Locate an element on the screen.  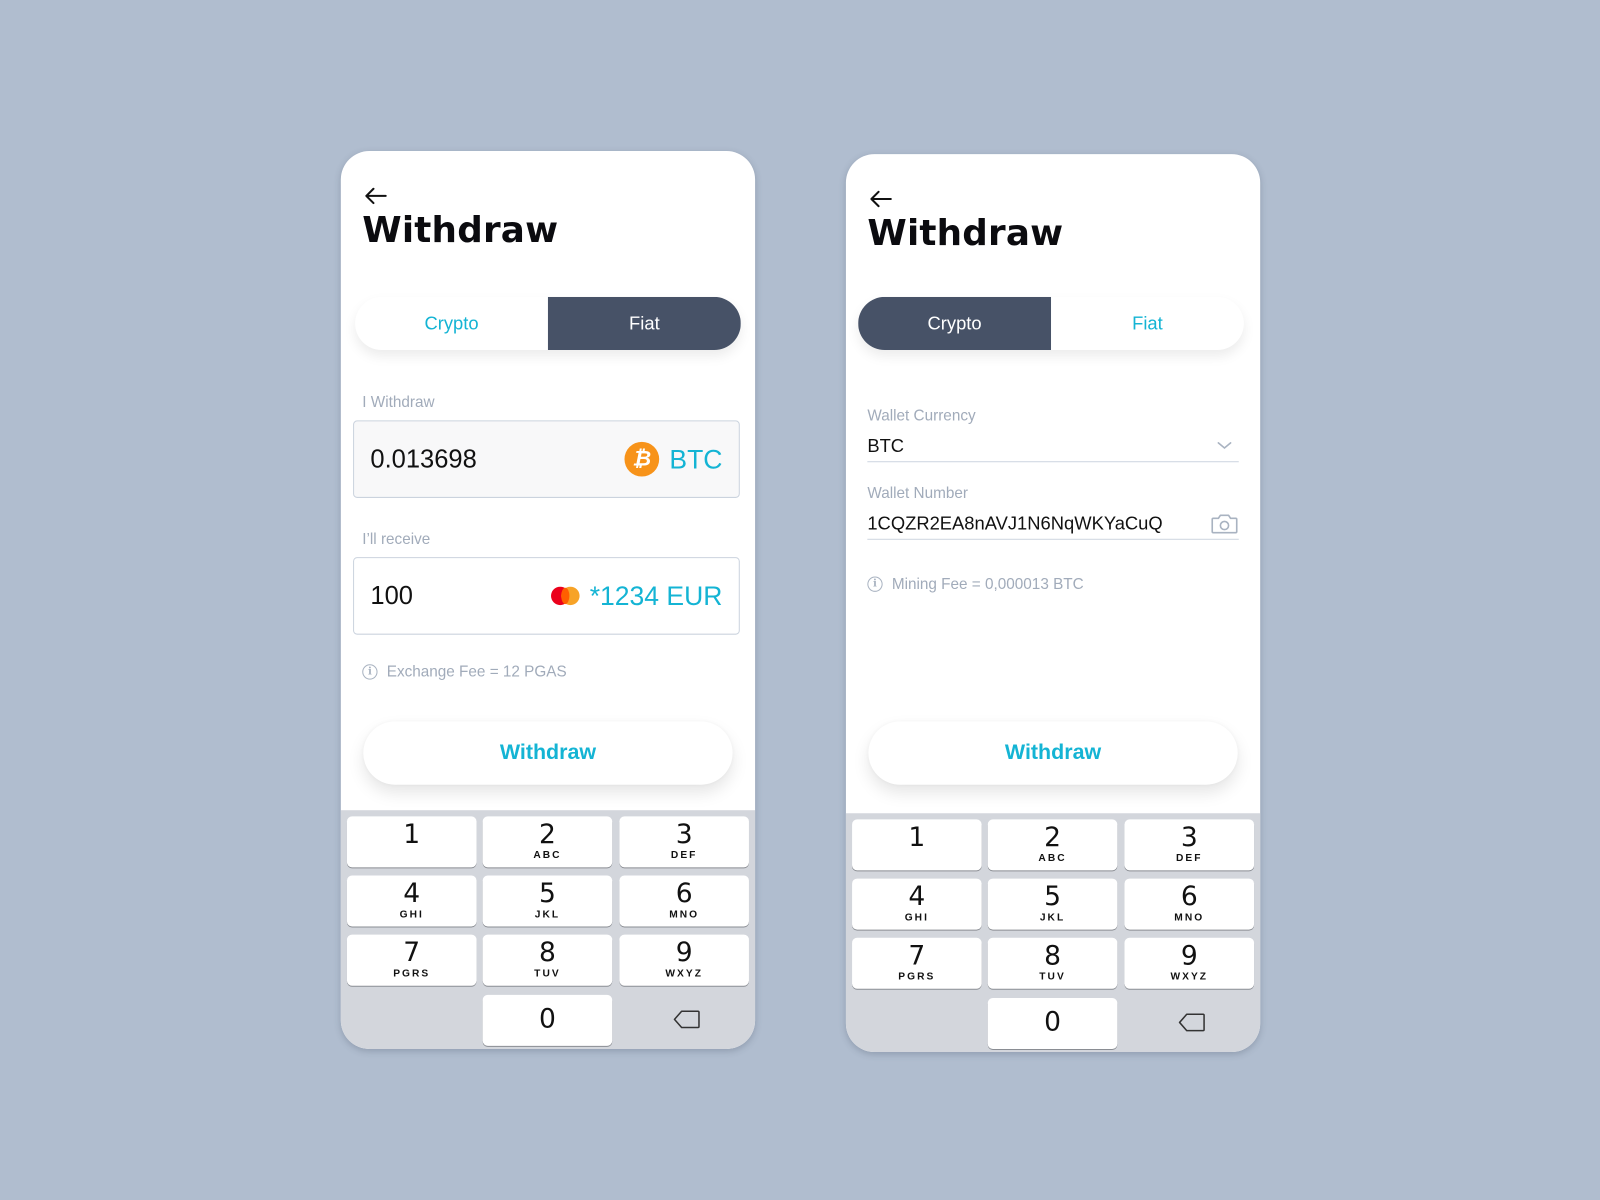
receive-amount-value: 100 is located at coordinates (391, 595).